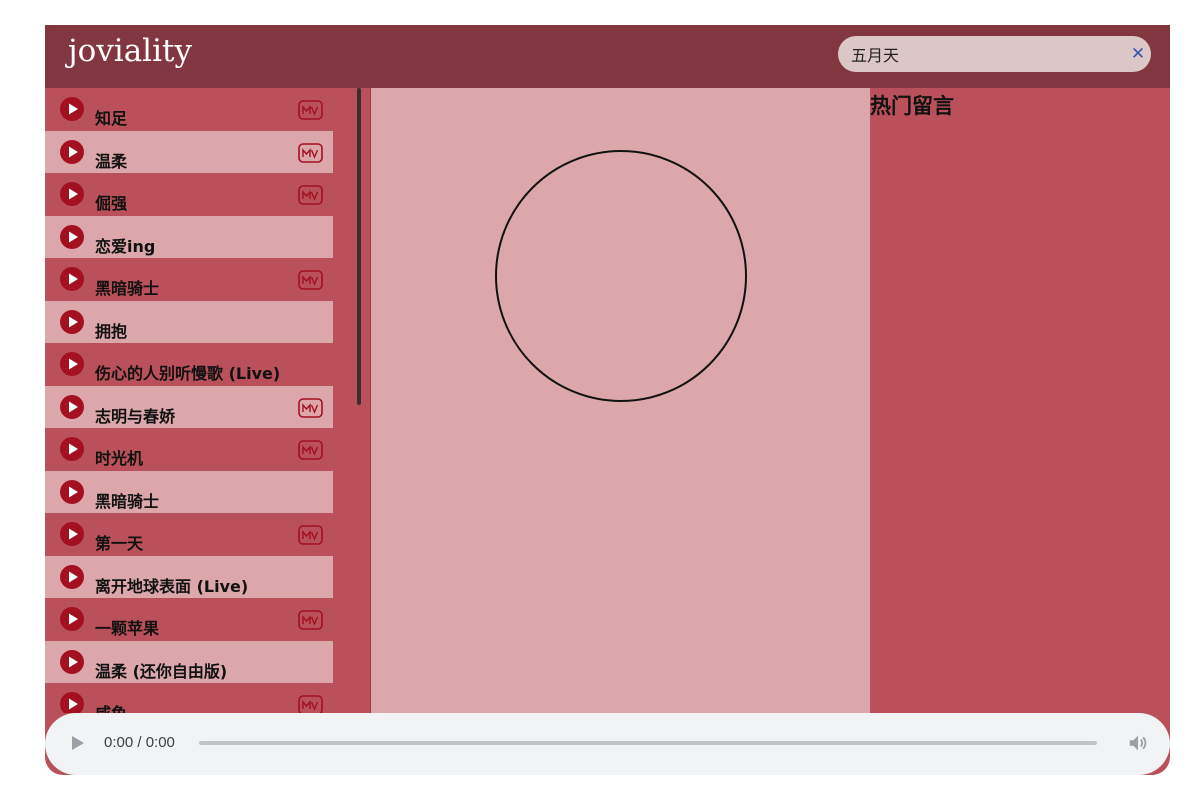 The width and height of the screenshot is (1198, 804). I want to click on song-title: 志明与春娇, so click(135, 416).